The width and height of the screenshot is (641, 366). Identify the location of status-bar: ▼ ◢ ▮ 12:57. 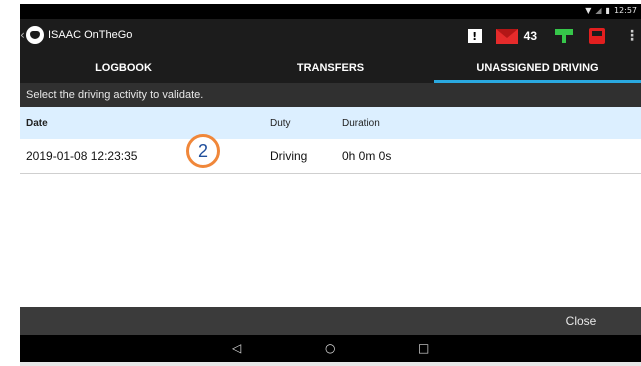
(330, 11).